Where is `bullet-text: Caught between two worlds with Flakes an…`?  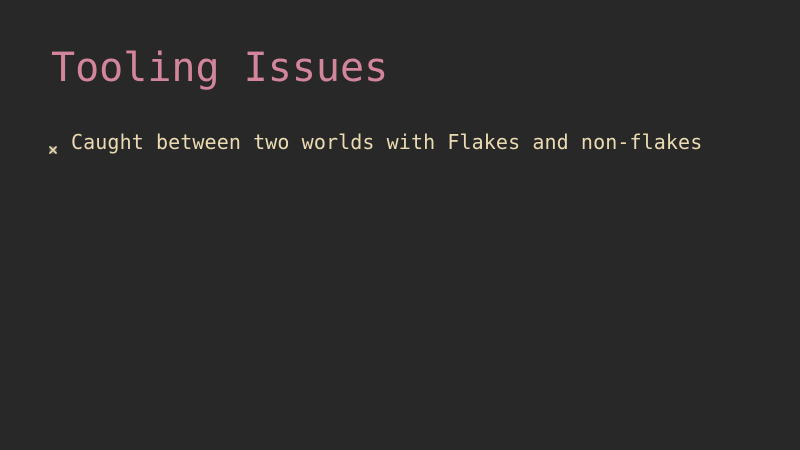
bullet-text: Caught between two worlds with Flakes an… is located at coordinates (387, 142).